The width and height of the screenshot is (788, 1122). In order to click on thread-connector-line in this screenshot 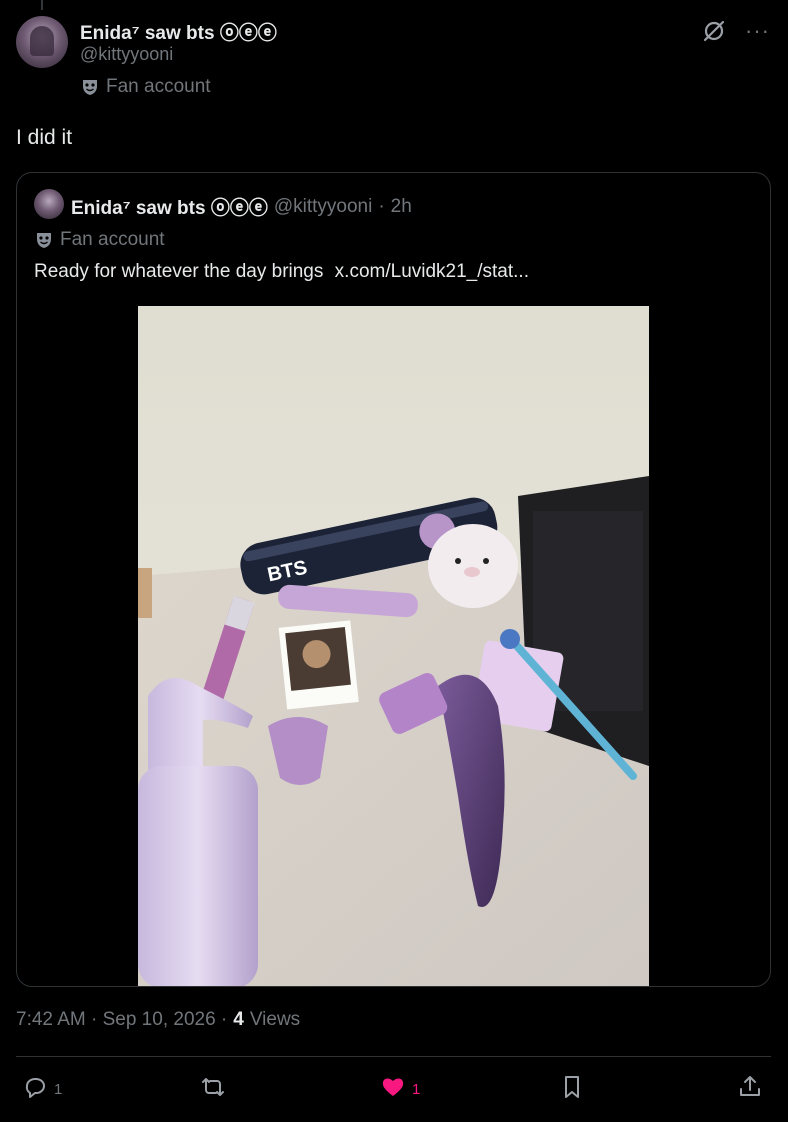, I will do `click(42, 5)`.